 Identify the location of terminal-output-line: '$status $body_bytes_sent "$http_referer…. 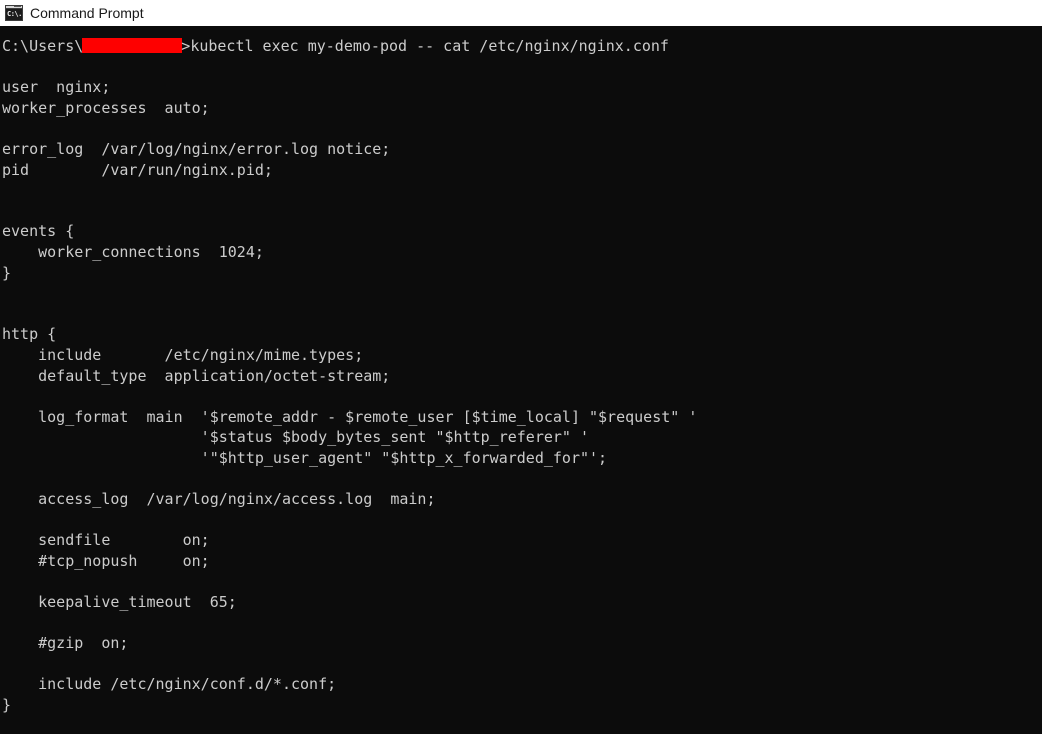
(295, 437).